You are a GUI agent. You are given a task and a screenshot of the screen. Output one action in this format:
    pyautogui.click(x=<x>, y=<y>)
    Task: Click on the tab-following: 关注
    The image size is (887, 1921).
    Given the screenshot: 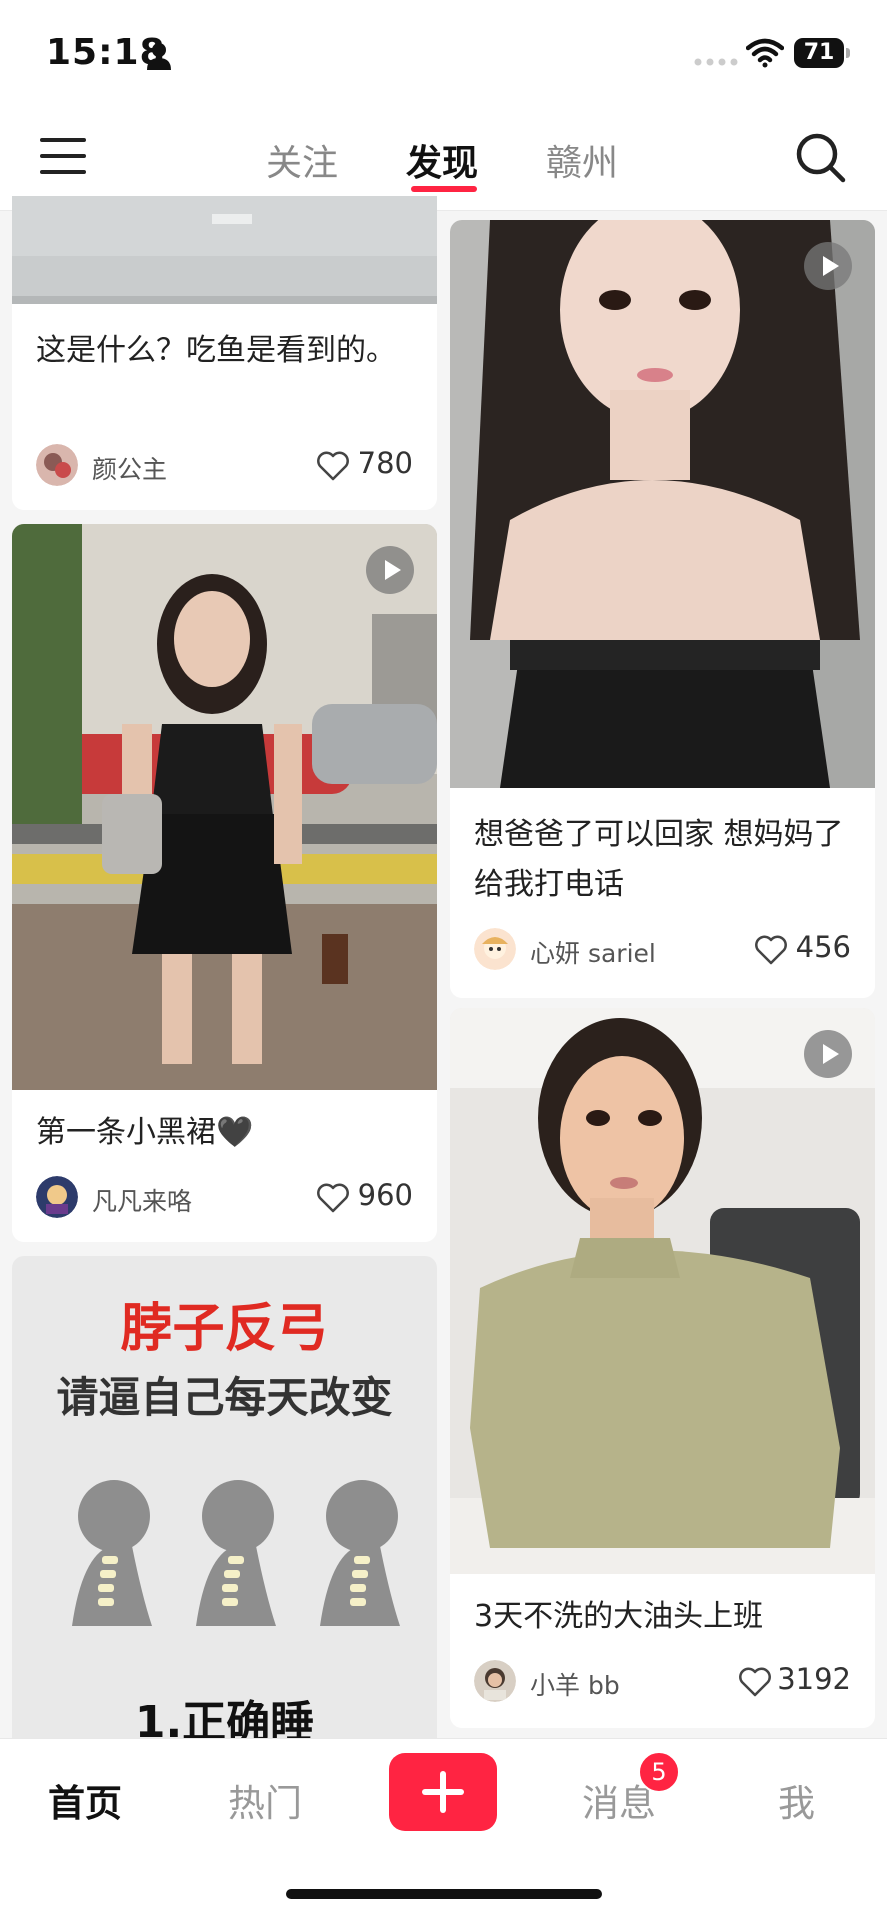 What is the action you would take?
    pyautogui.click(x=302, y=160)
    